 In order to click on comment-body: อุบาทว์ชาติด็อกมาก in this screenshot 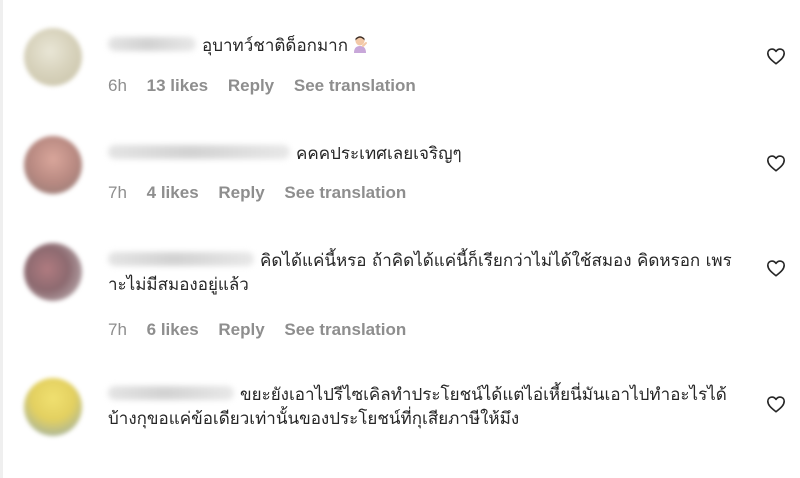, I will do `click(275, 46)`.